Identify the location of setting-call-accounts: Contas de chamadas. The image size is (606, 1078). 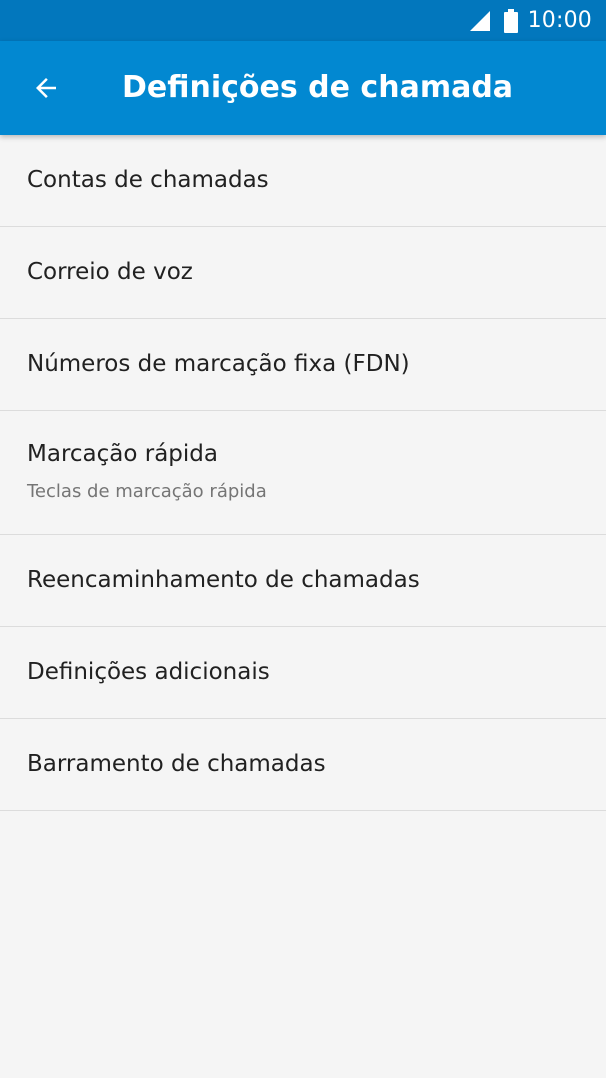
(303, 181).